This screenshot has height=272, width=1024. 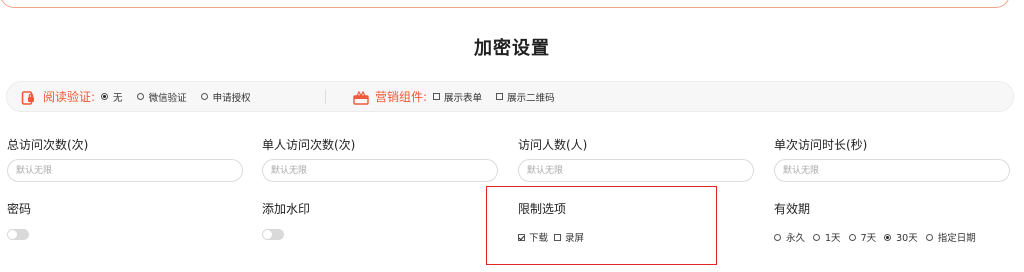 I want to click on single-duration-input, so click(x=892, y=170).